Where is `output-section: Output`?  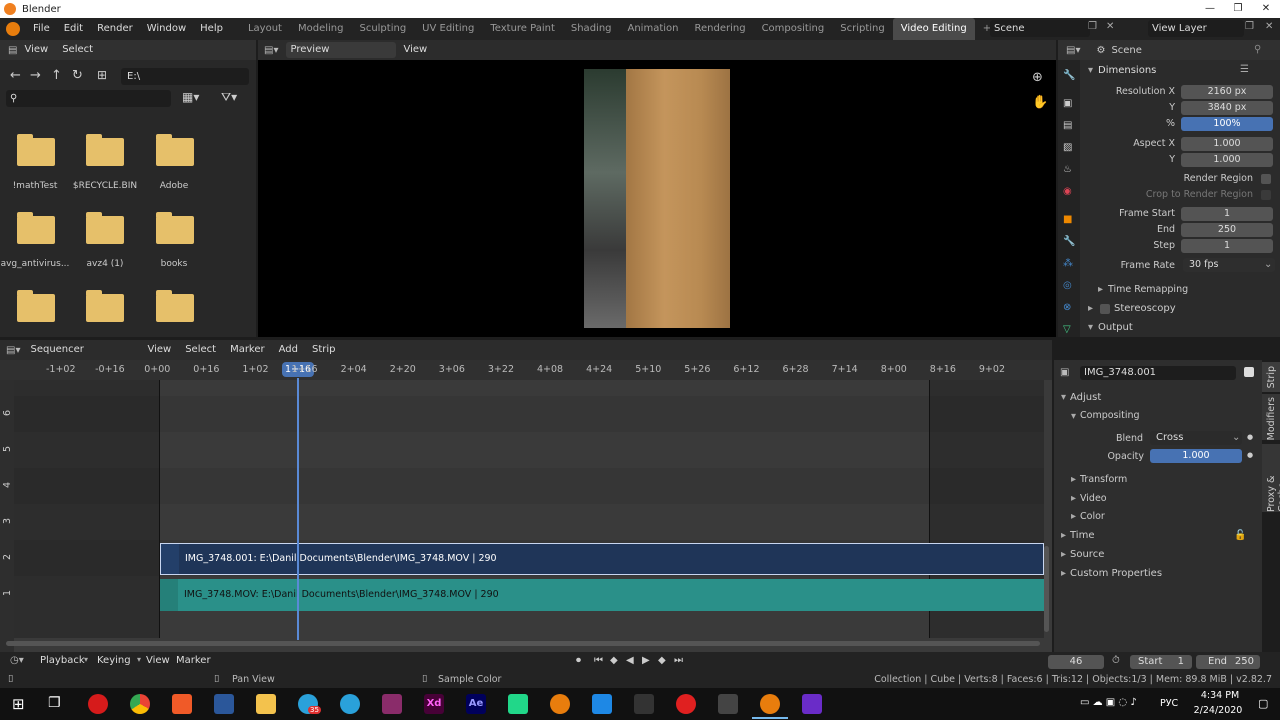 output-section: Output is located at coordinates (1115, 327).